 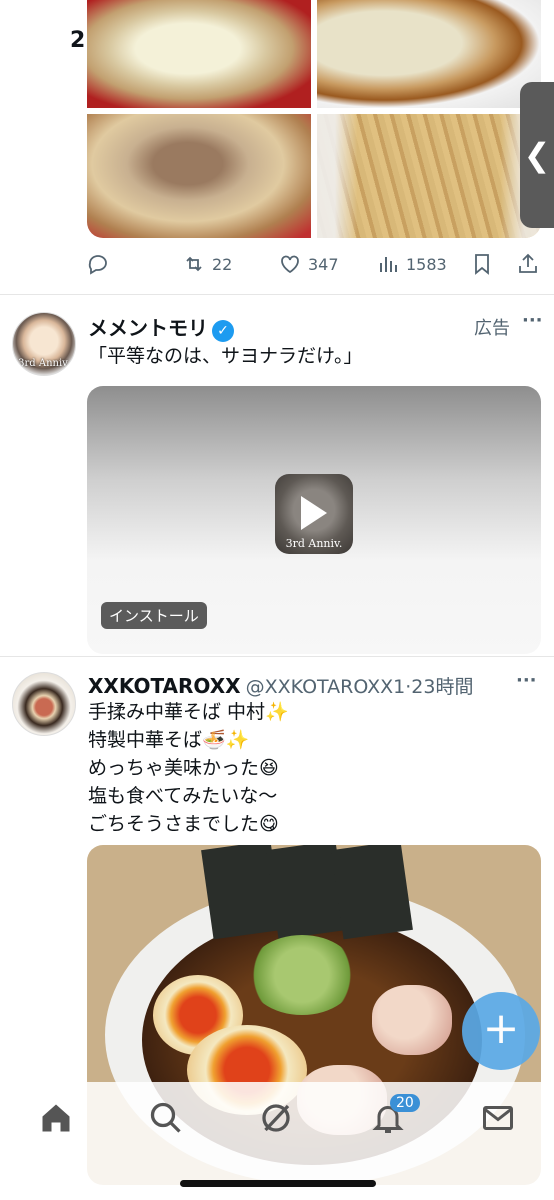 I want to click on views-count: 1583, so click(x=426, y=264).